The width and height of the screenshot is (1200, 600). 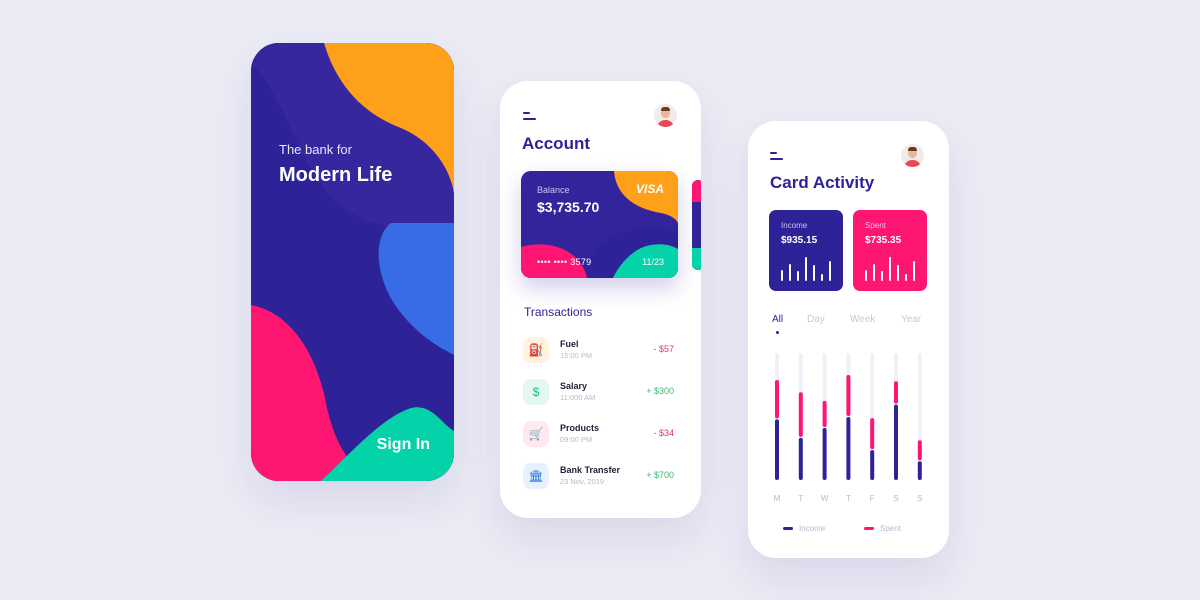 I want to click on income-summary-card: Income $935.15, so click(x=806, y=250).